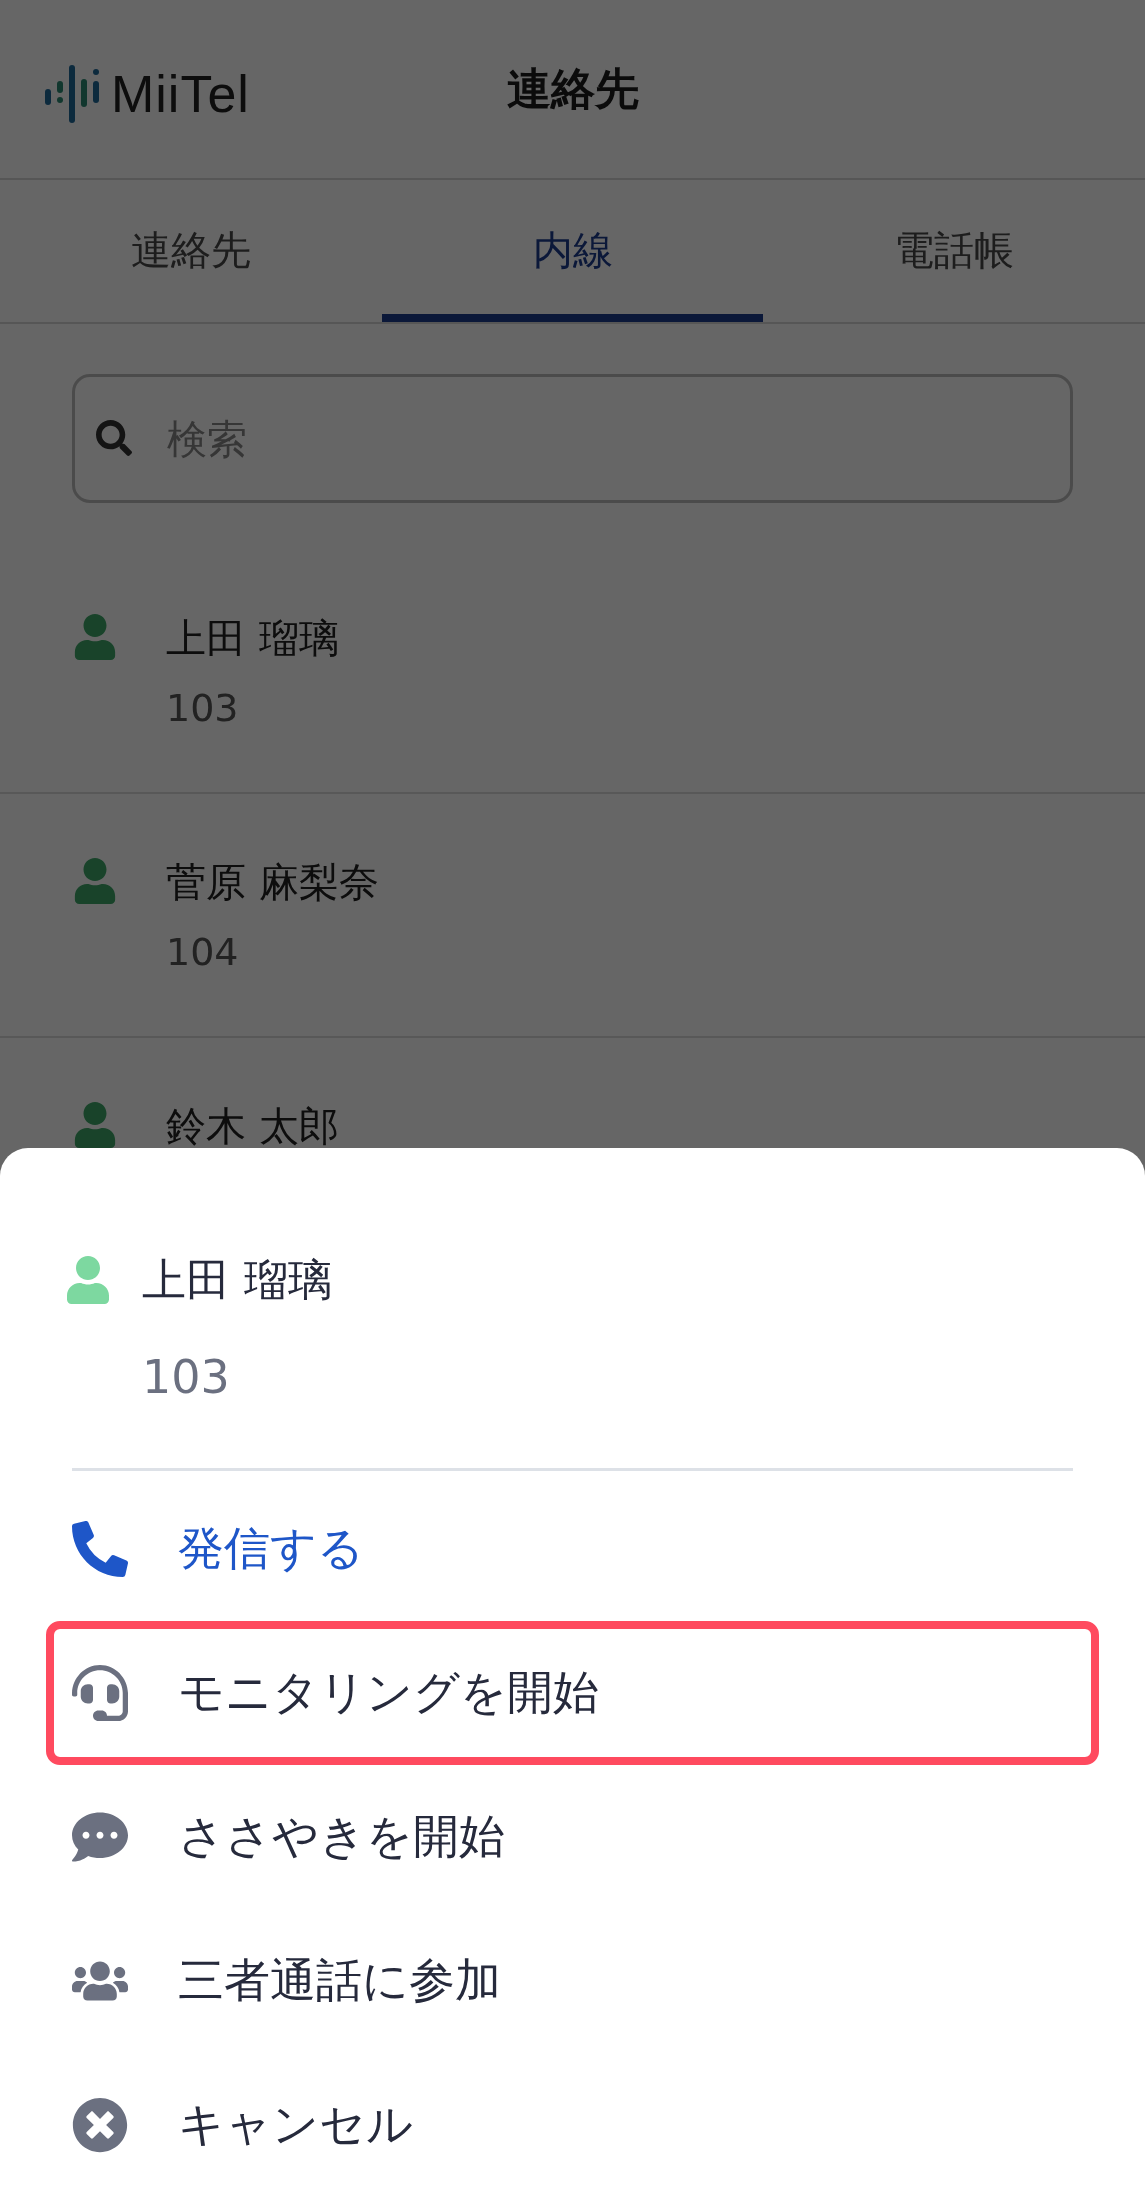  What do you see at coordinates (572, 1549) in the screenshot?
I see `action-item: 発信する` at bounding box center [572, 1549].